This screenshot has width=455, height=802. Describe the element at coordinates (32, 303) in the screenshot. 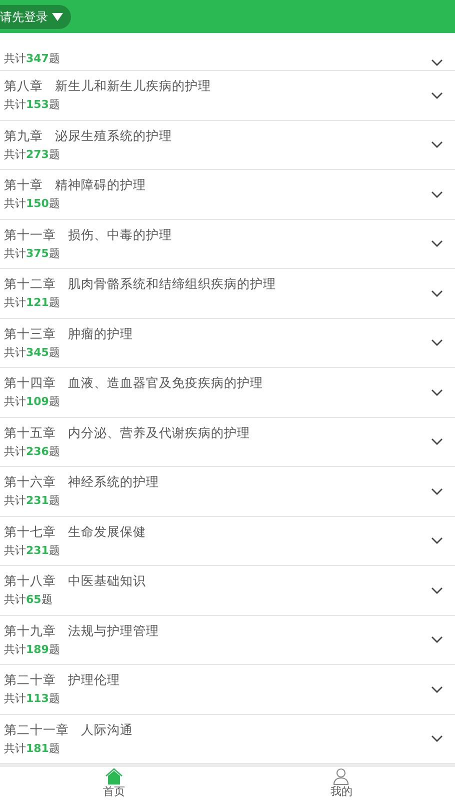

I see `question-count: 共计121题` at that location.